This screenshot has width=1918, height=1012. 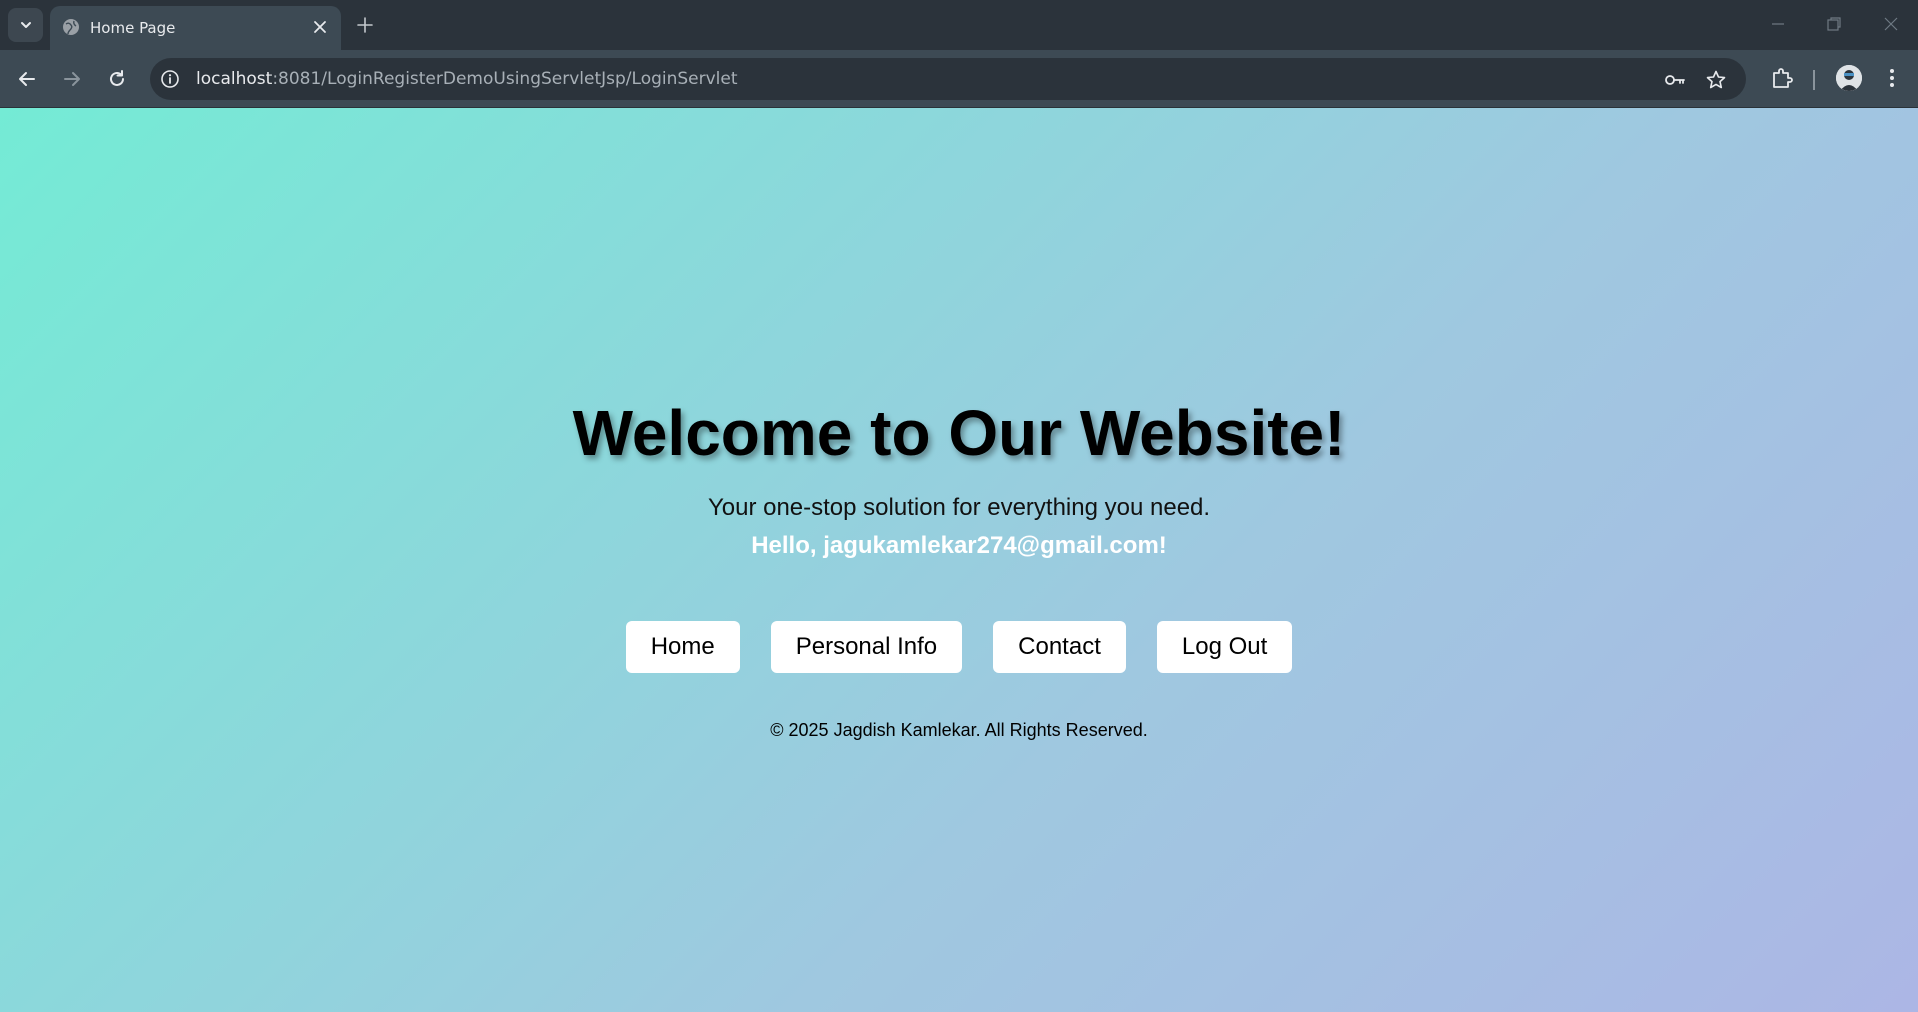 I want to click on close-window-icon, so click(x=1891, y=24).